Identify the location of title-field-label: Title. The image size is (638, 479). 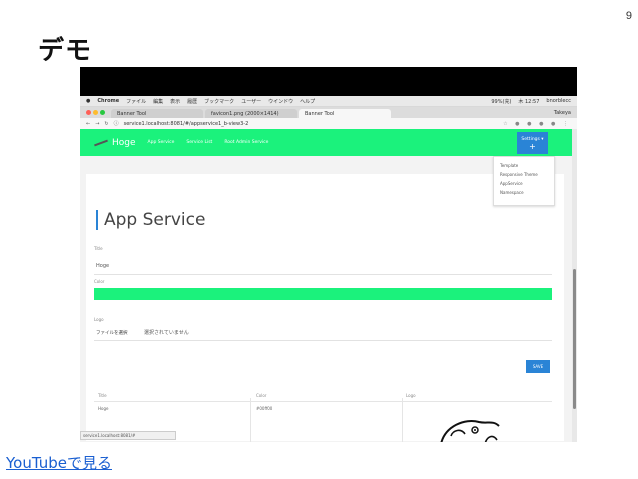
(98, 248).